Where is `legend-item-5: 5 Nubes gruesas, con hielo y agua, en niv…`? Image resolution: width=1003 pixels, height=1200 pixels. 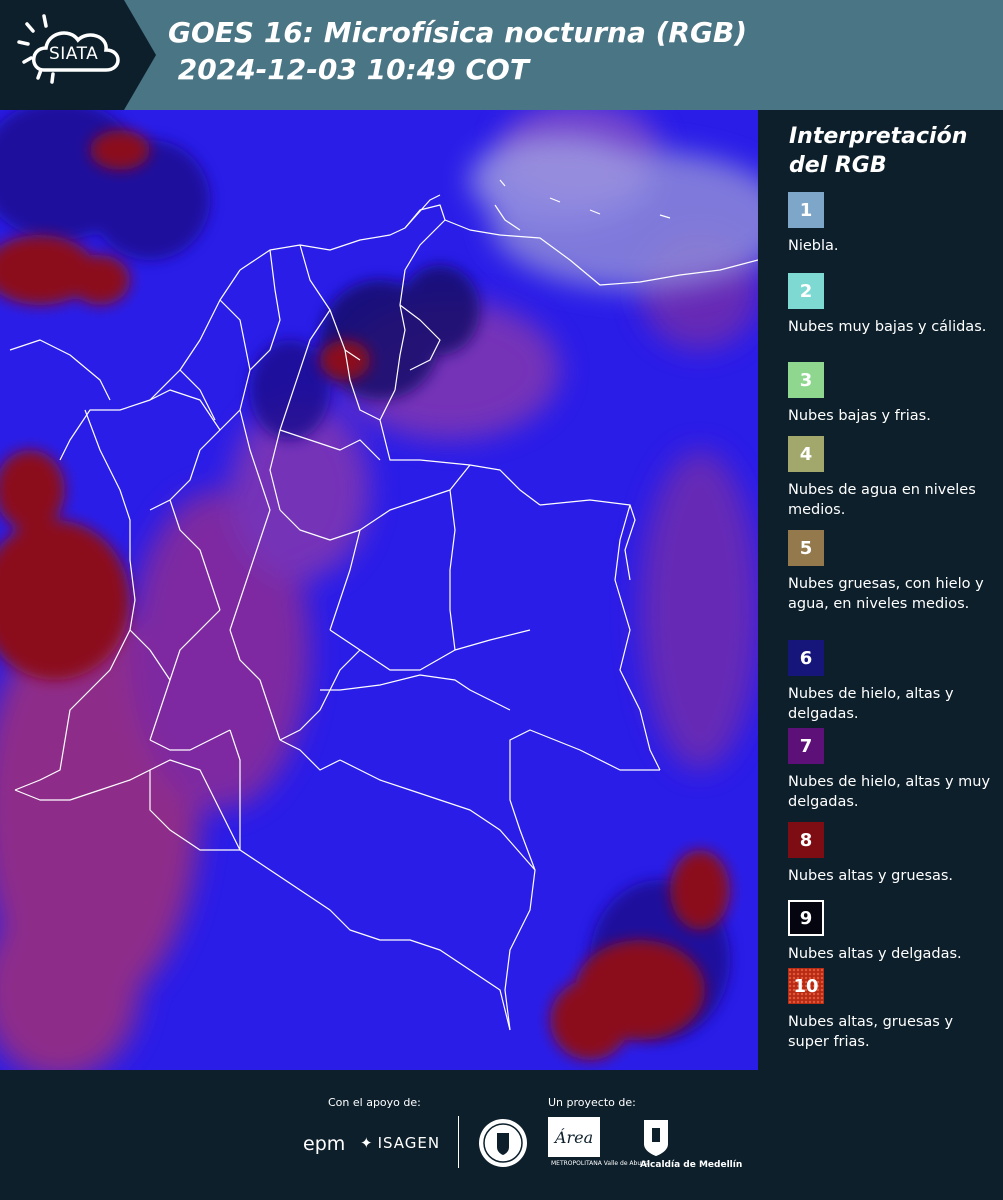
legend-item-5: 5 Nubes gruesas, con hielo y agua, en niv… is located at coordinates (893, 572).